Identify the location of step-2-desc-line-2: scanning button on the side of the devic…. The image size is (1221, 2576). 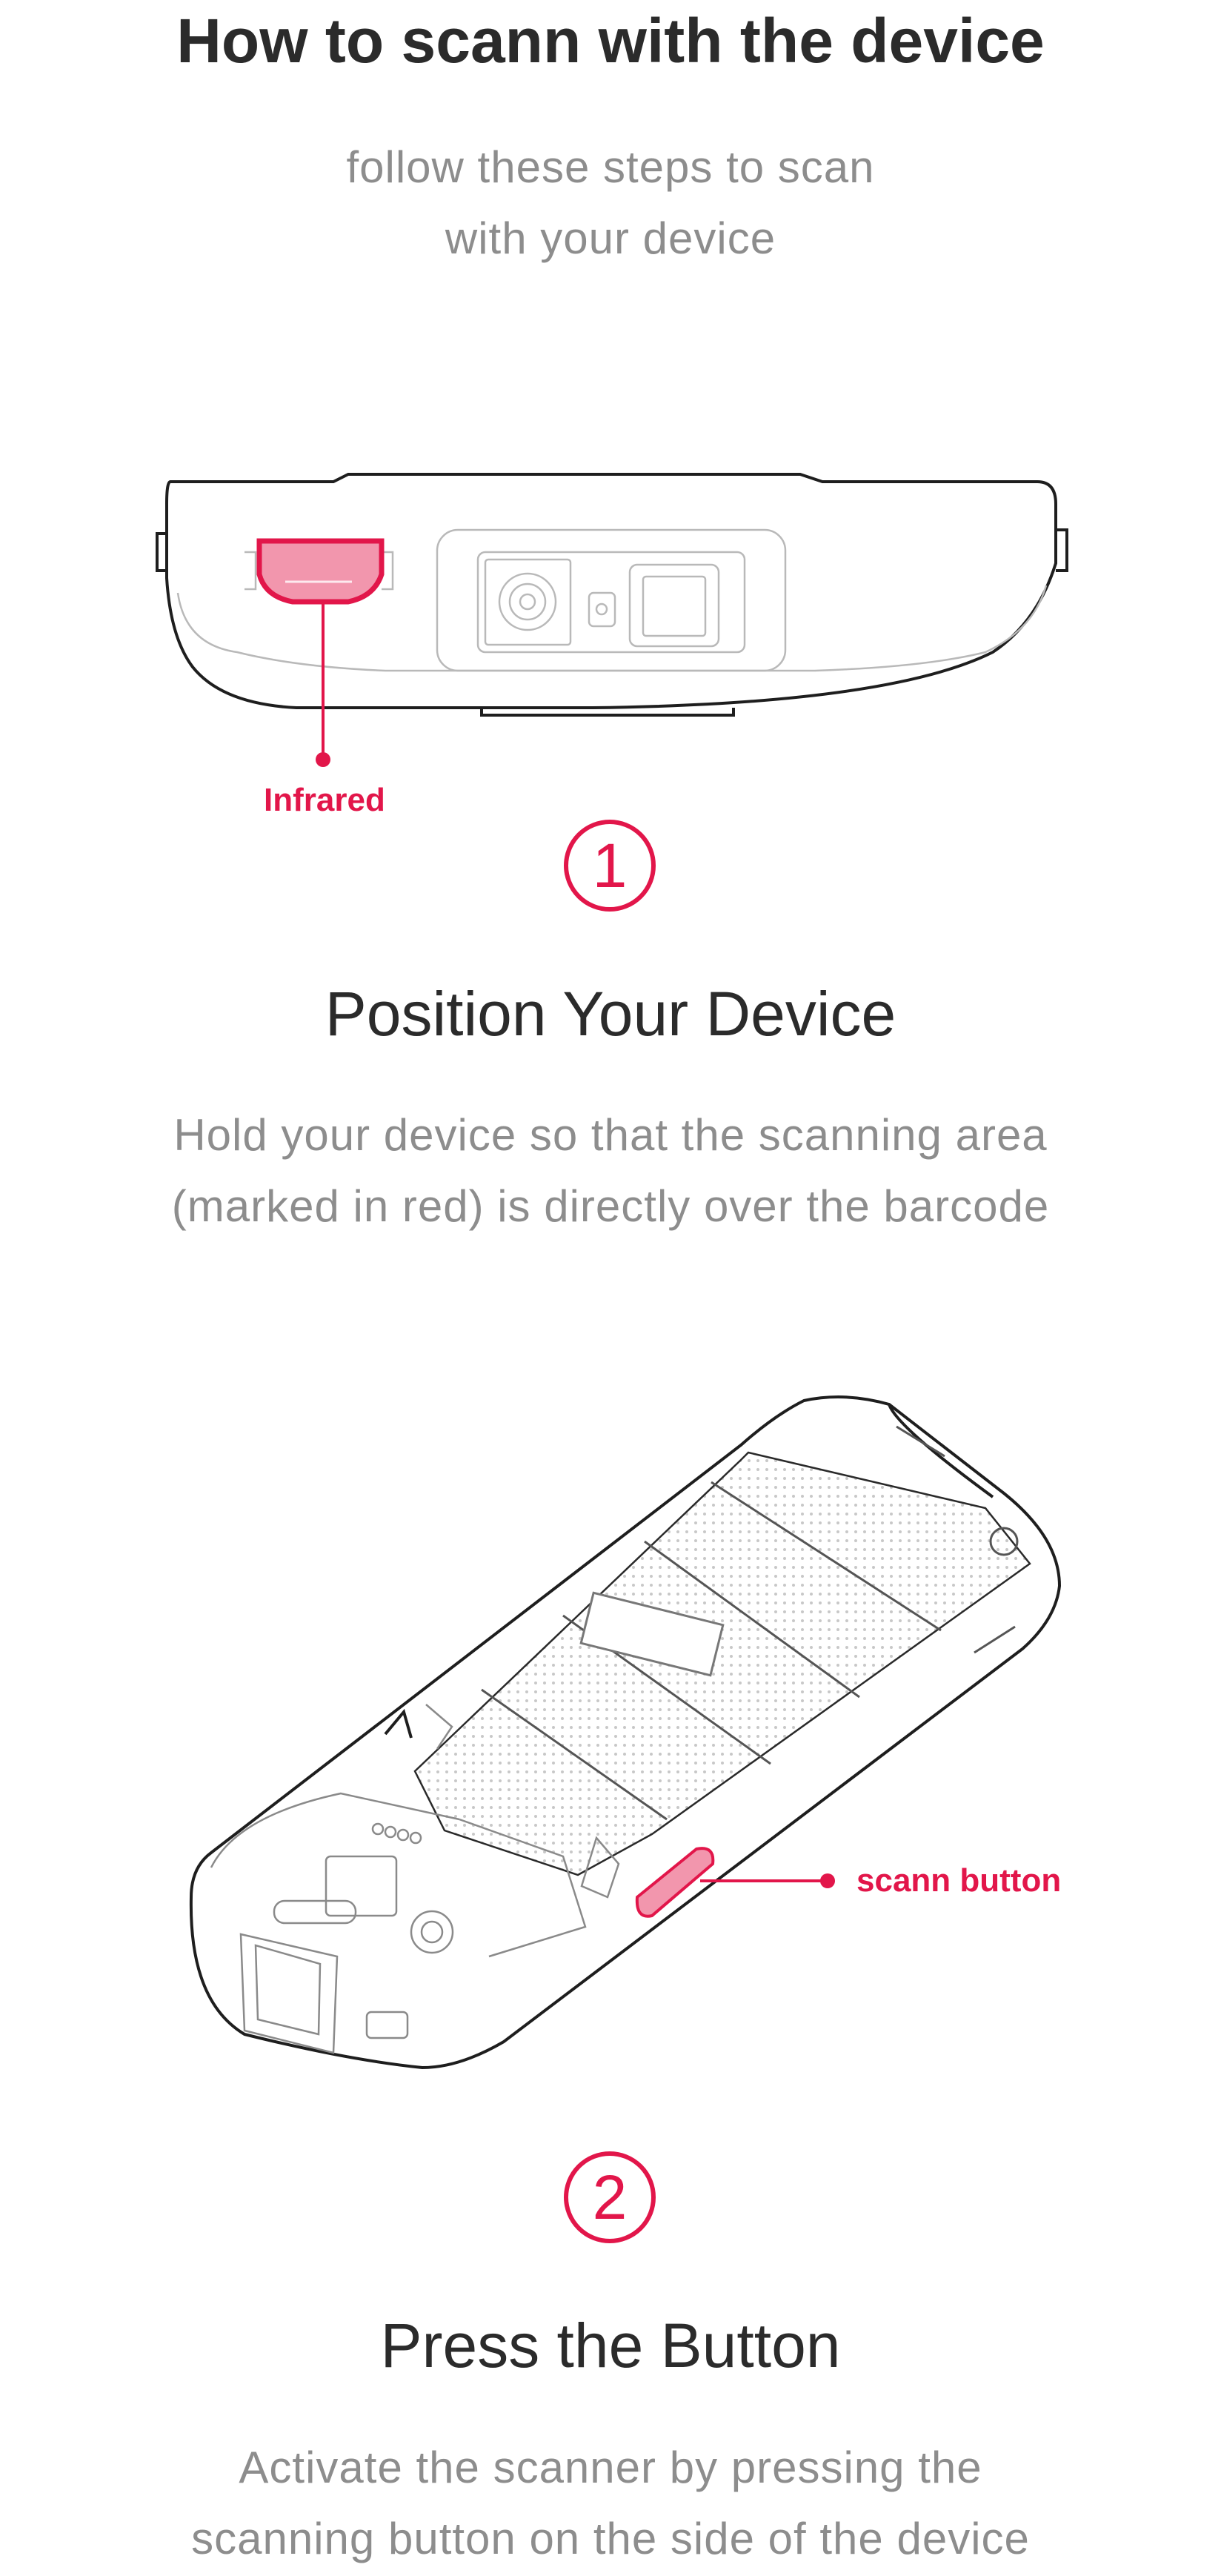
(610, 2538).